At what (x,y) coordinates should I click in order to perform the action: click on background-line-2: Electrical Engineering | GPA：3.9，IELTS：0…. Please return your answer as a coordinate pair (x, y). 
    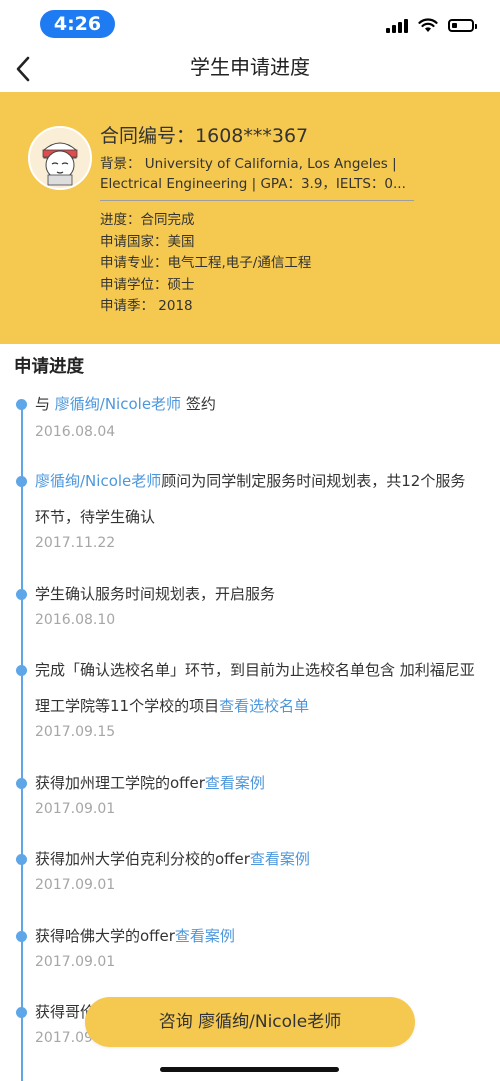
    Looking at the image, I should click on (253, 184).